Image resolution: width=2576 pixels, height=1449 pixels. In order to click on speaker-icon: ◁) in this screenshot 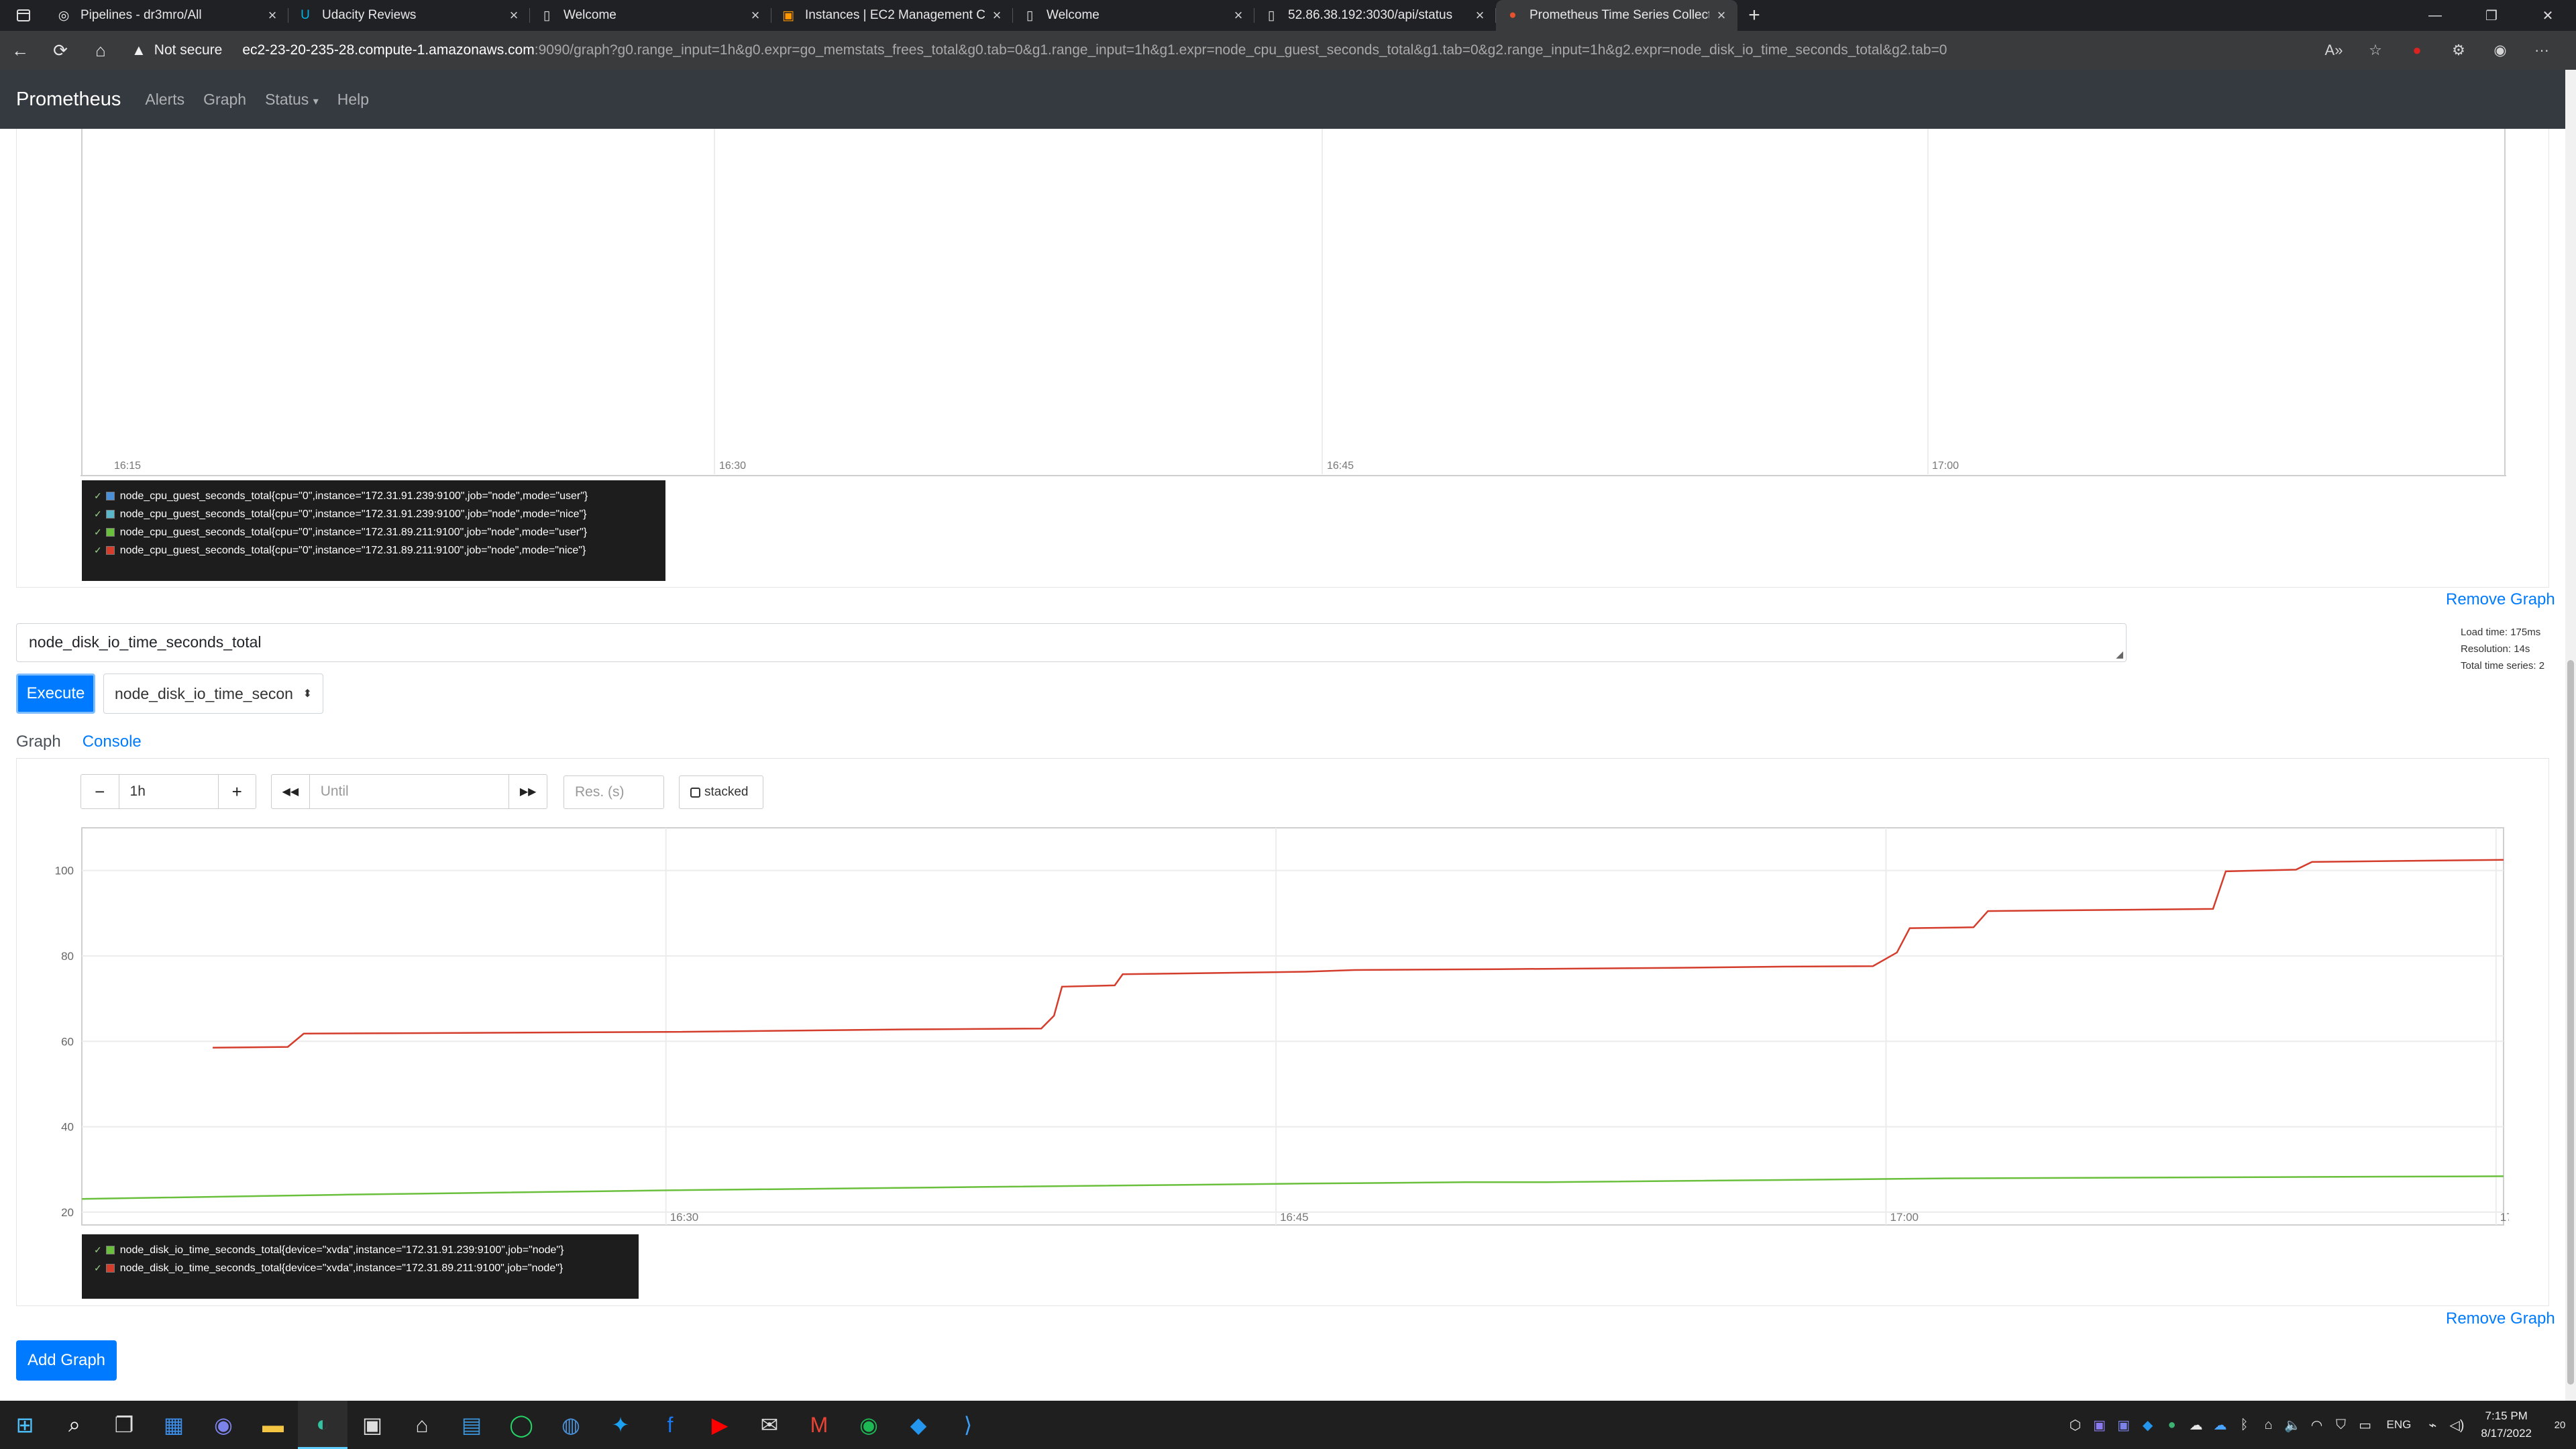, I will do `click(2457, 1425)`.